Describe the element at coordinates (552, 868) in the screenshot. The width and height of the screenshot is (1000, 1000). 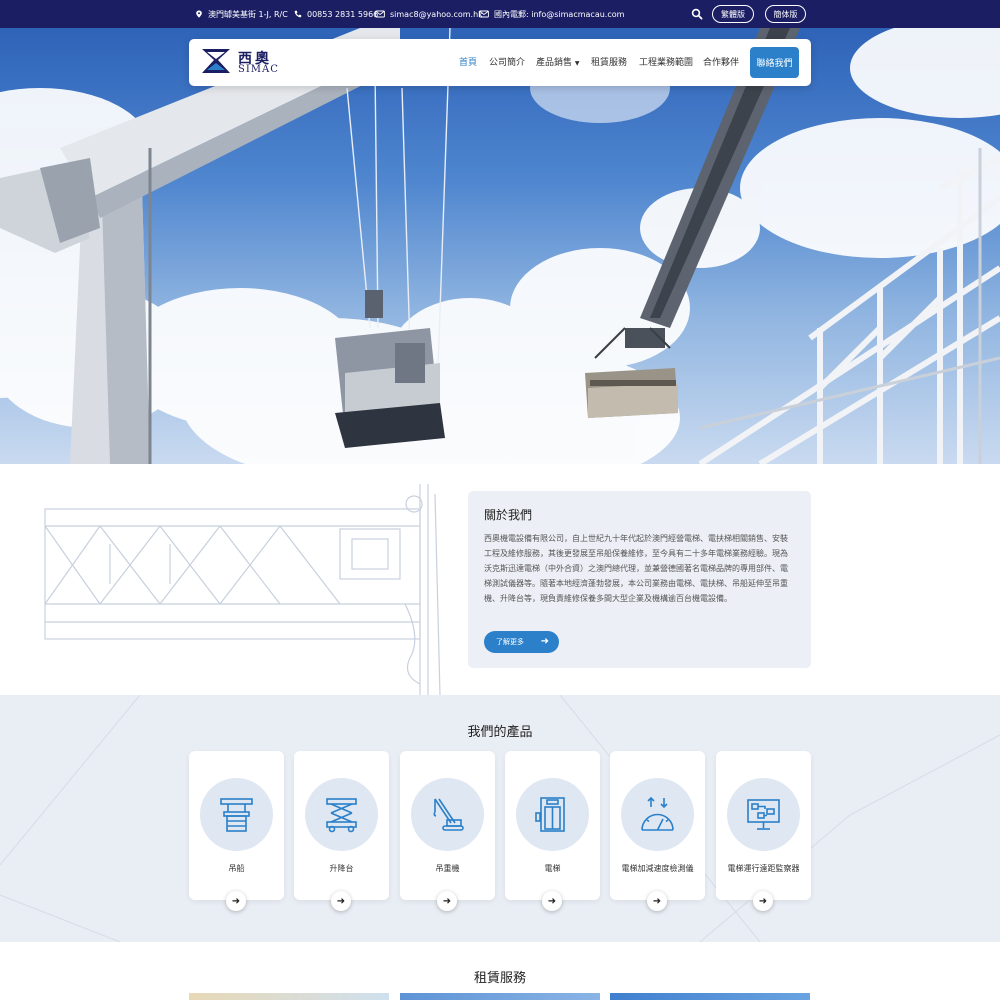
I see `product-label: 電梯` at that location.